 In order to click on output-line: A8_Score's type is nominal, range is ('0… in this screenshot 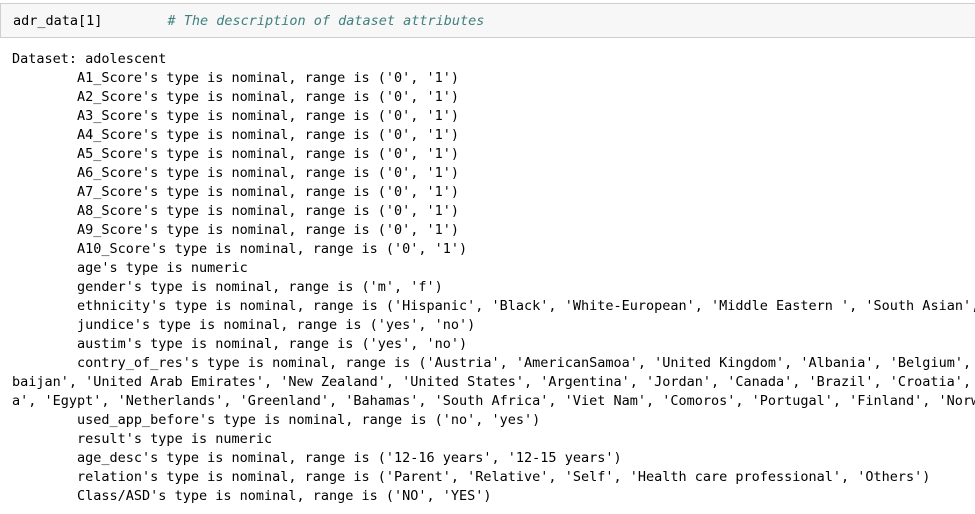, I will do `click(236, 211)`.